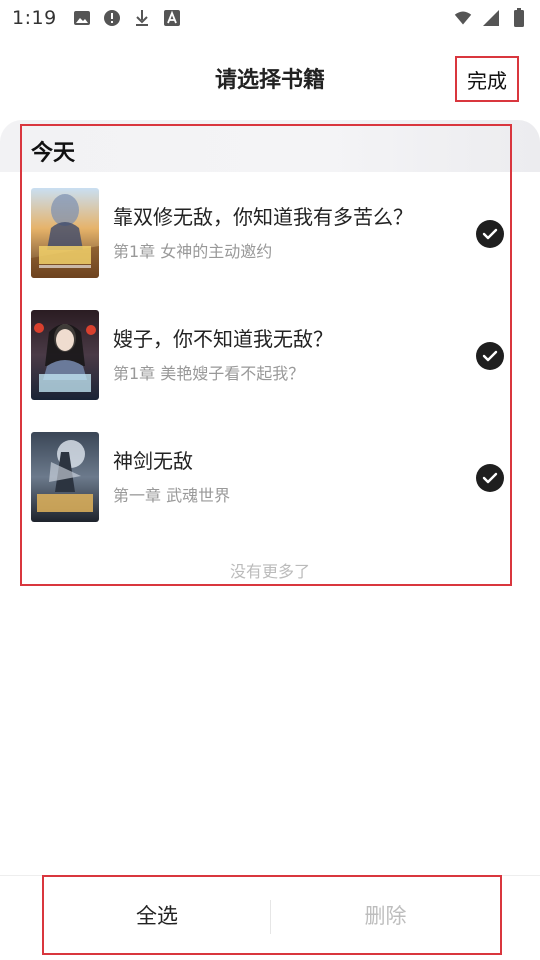 Image resolution: width=540 pixels, height=960 pixels. Describe the element at coordinates (519, 17) in the screenshot. I see `battery-icon` at that location.